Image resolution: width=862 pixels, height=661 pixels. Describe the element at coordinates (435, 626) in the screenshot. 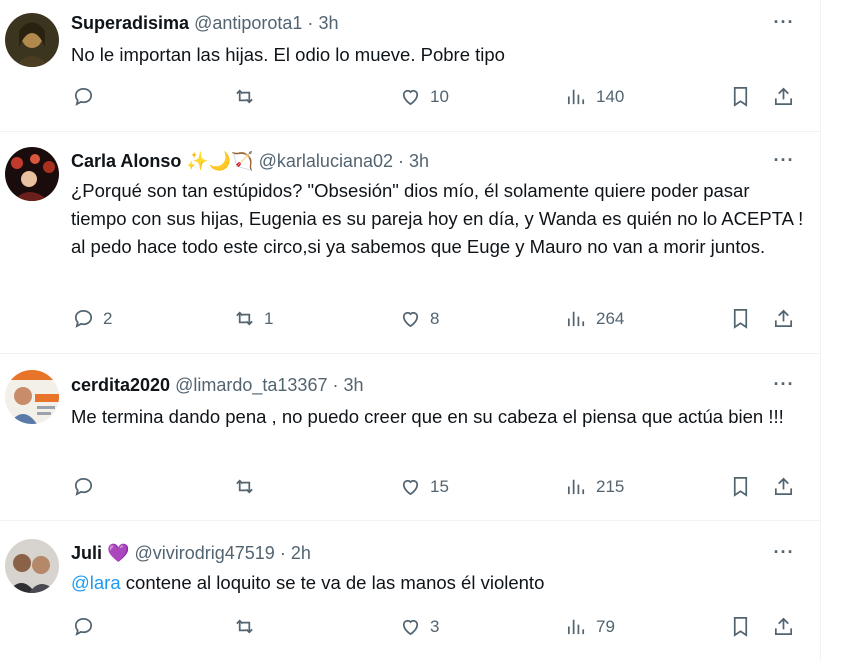

I see `like-count: 3` at that location.